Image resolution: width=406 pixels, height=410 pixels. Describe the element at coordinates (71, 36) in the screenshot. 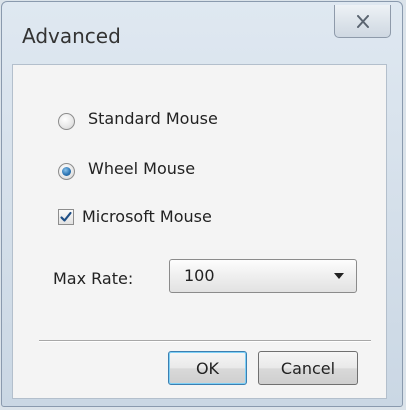

I see `dialog-title: Advanced` at that location.